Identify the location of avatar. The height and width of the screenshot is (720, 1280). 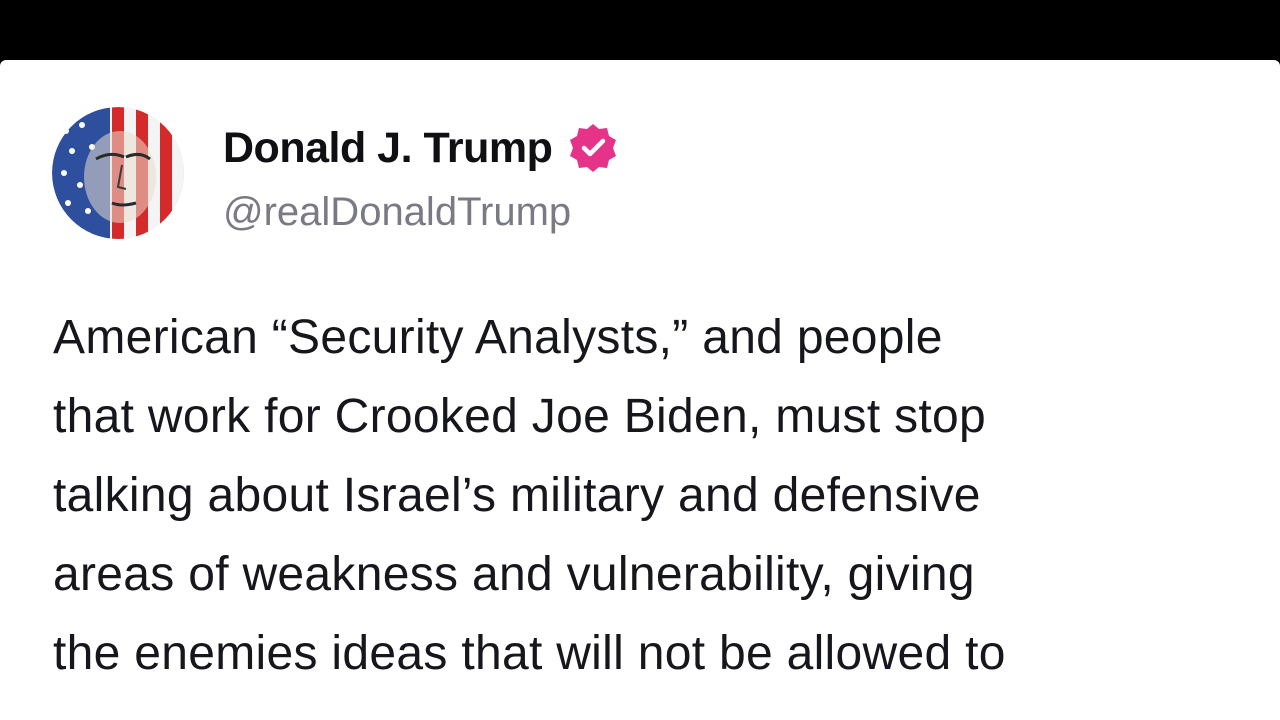
(118, 173).